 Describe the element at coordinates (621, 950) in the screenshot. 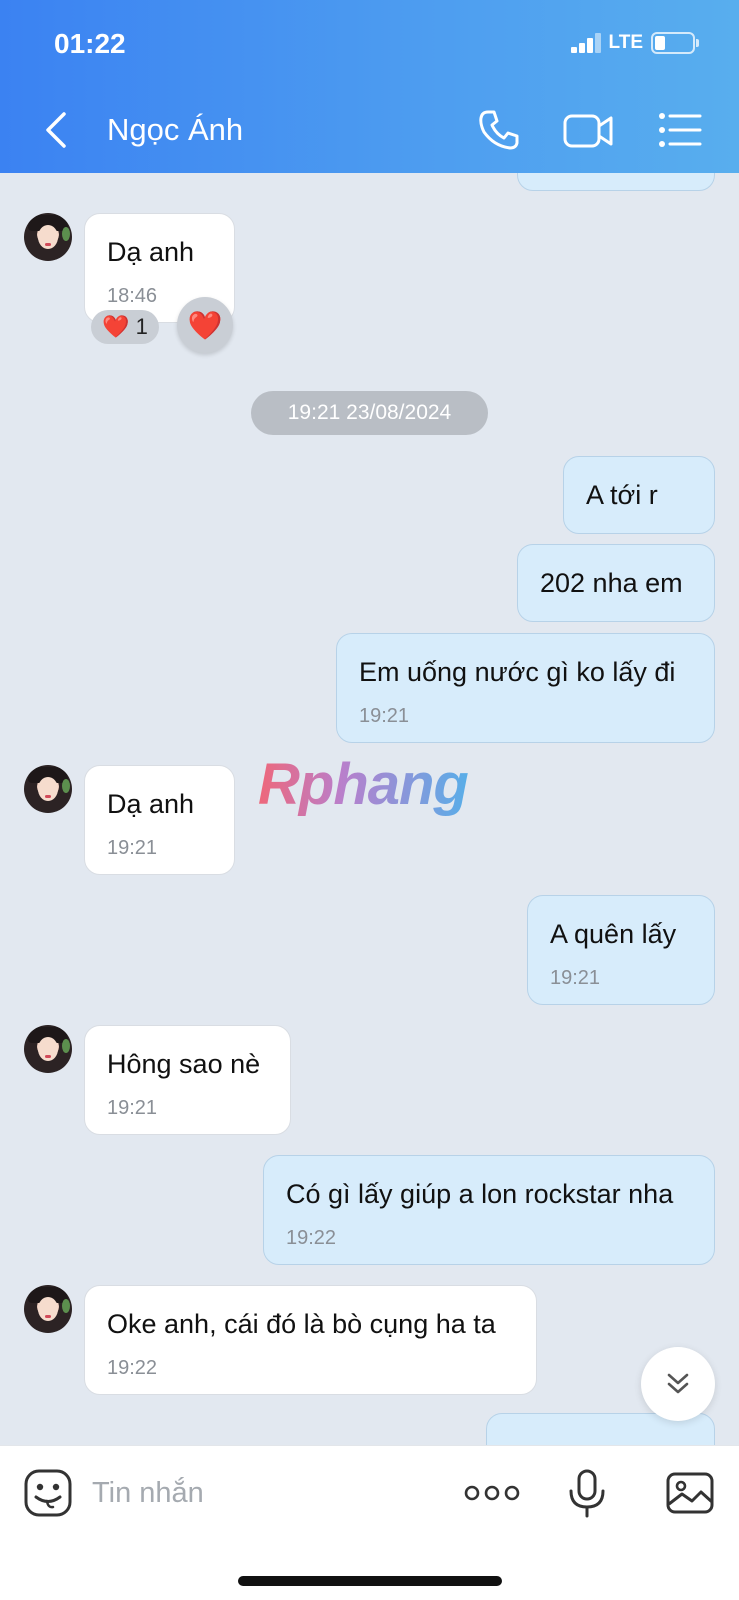

I see `message-bubble: A quên lấy 19:21` at that location.